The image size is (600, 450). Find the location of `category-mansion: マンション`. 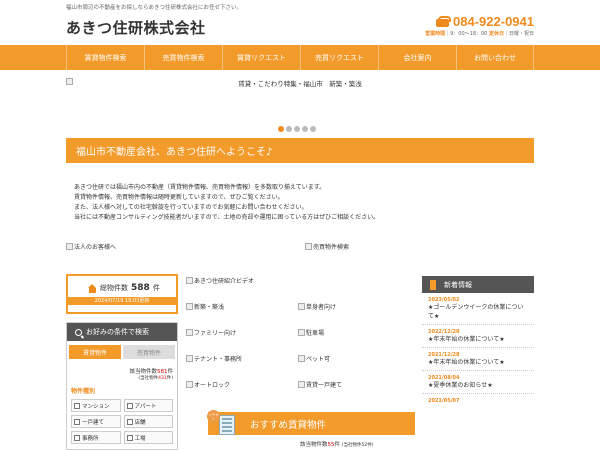

category-mansion: マンション is located at coordinates (96, 405).